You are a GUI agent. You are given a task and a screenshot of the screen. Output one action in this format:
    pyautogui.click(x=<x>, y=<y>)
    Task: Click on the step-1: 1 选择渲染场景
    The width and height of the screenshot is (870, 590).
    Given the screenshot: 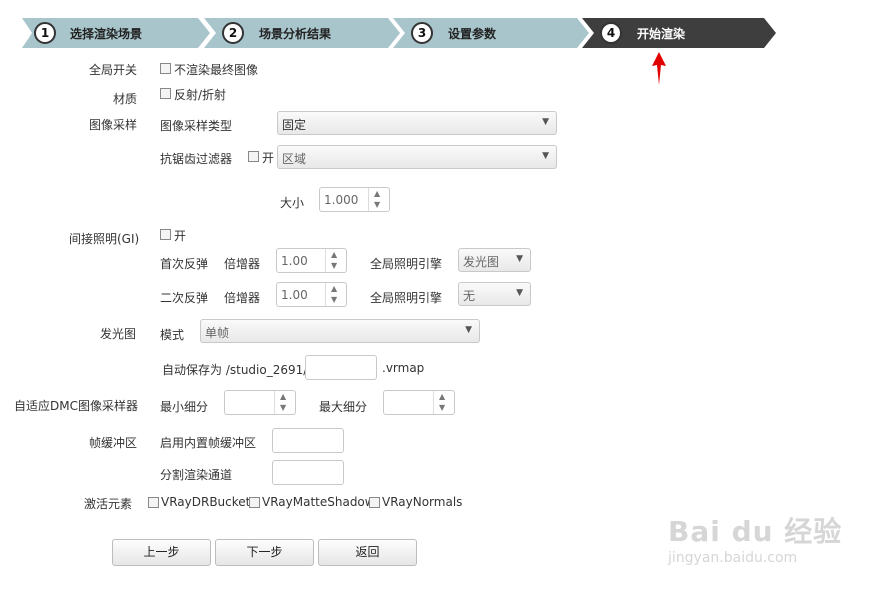 What is the action you would take?
    pyautogui.click(x=116, y=33)
    